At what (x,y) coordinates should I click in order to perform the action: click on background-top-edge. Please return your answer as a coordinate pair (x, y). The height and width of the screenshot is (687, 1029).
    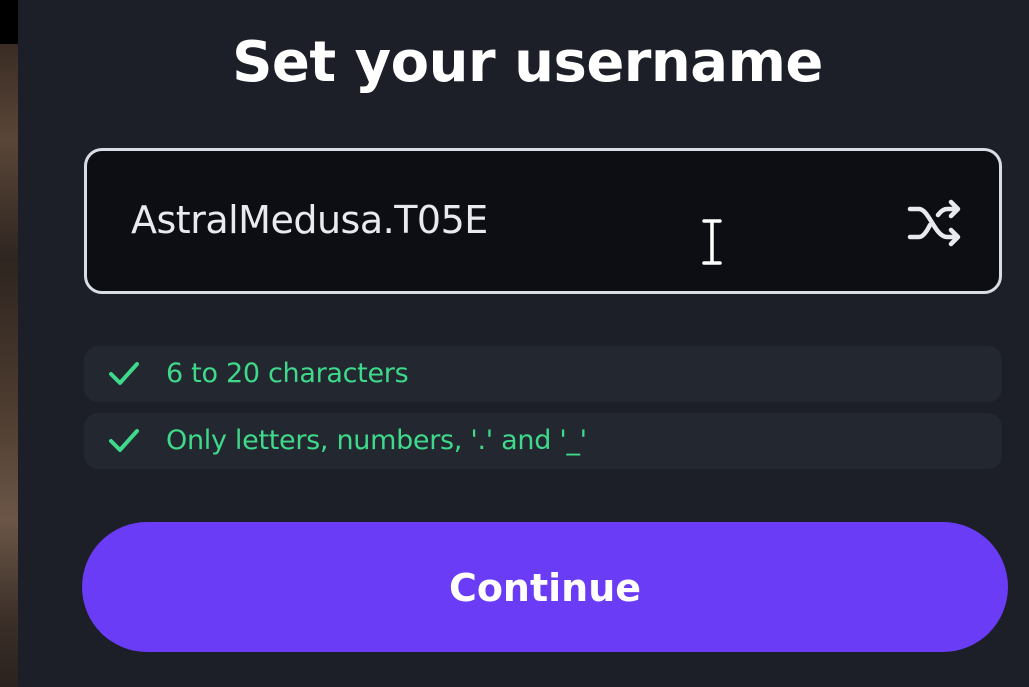
    Looking at the image, I should click on (9, 22).